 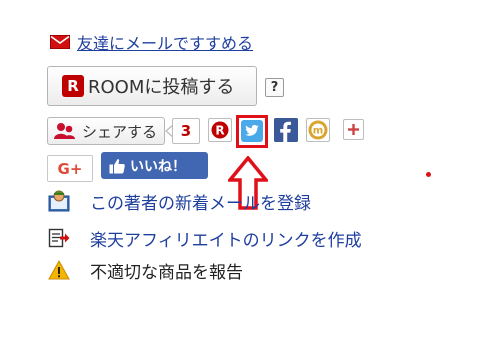 I want to click on share-button: シェアする, so click(x=106, y=131).